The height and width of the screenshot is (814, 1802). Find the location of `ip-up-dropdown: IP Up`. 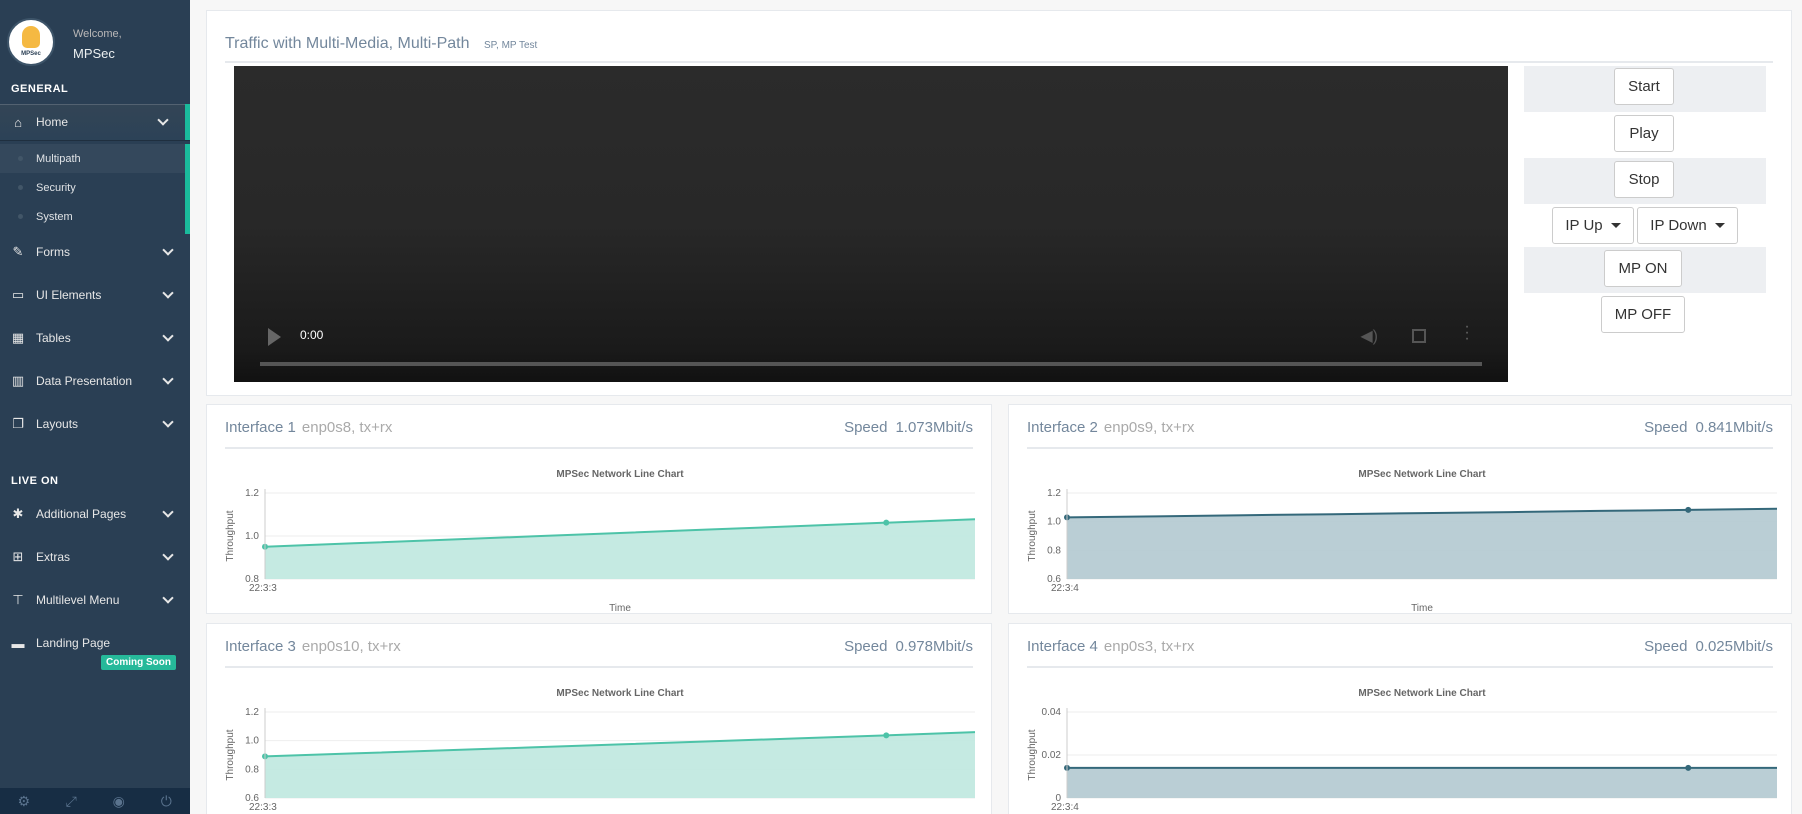

ip-up-dropdown: IP Up is located at coordinates (1593, 225).